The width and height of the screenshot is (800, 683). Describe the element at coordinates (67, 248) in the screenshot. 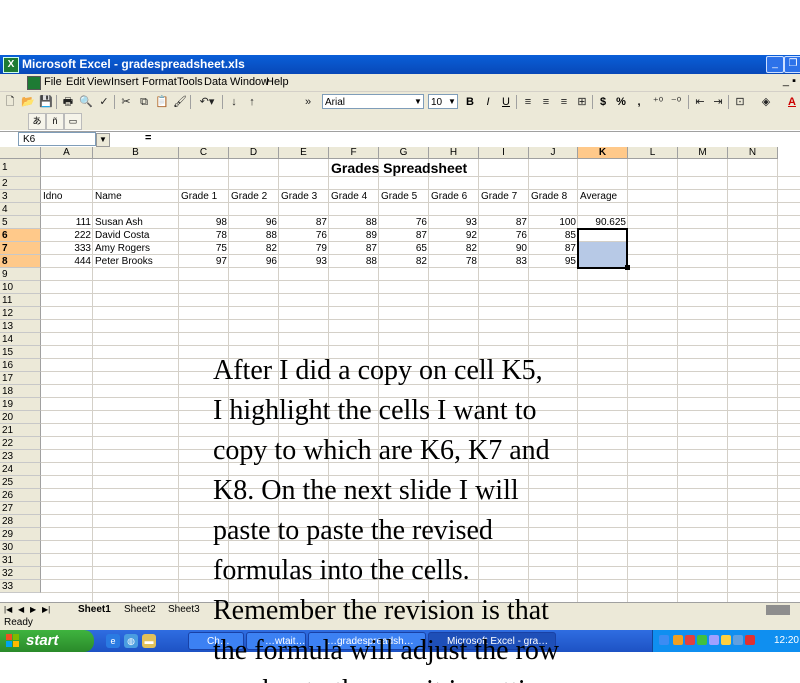

I see `id-cell: 333` at that location.